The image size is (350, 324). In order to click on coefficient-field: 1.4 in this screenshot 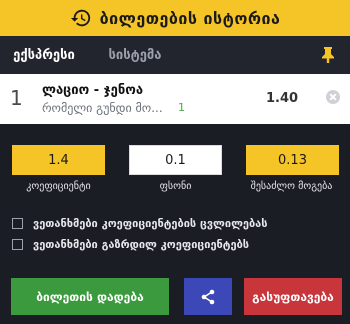, I will do `click(58, 160)`.